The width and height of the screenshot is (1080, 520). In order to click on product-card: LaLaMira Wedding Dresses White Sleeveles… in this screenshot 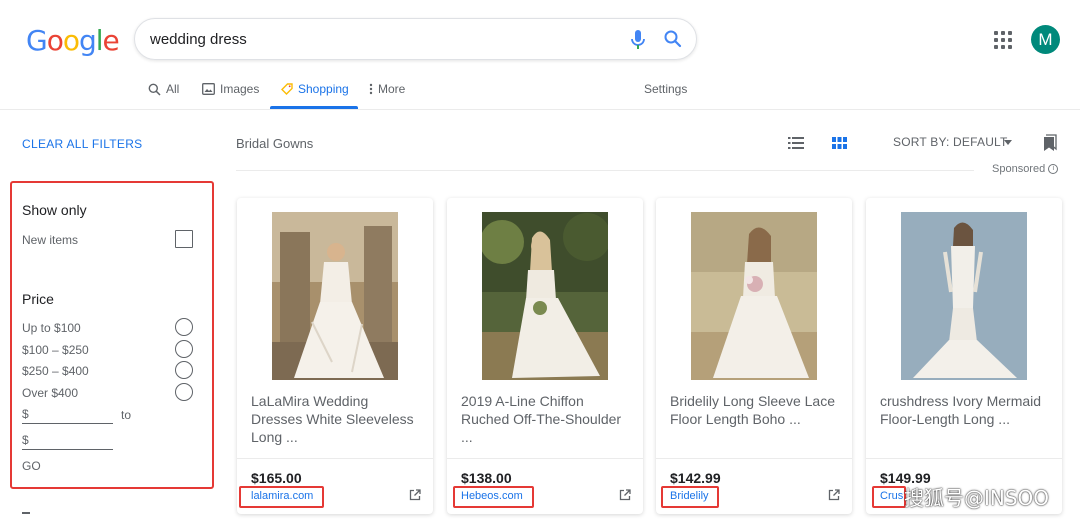, I will do `click(335, 356)`.